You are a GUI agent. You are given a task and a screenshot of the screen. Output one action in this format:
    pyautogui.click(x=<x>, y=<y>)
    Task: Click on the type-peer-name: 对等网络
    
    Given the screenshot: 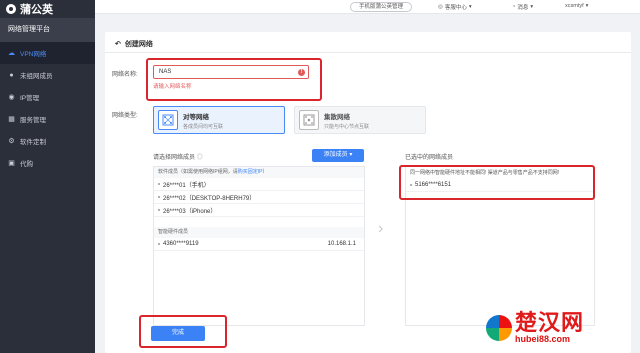 What is the action you would take?
    pyautogui.click(x=196, y=117)
    